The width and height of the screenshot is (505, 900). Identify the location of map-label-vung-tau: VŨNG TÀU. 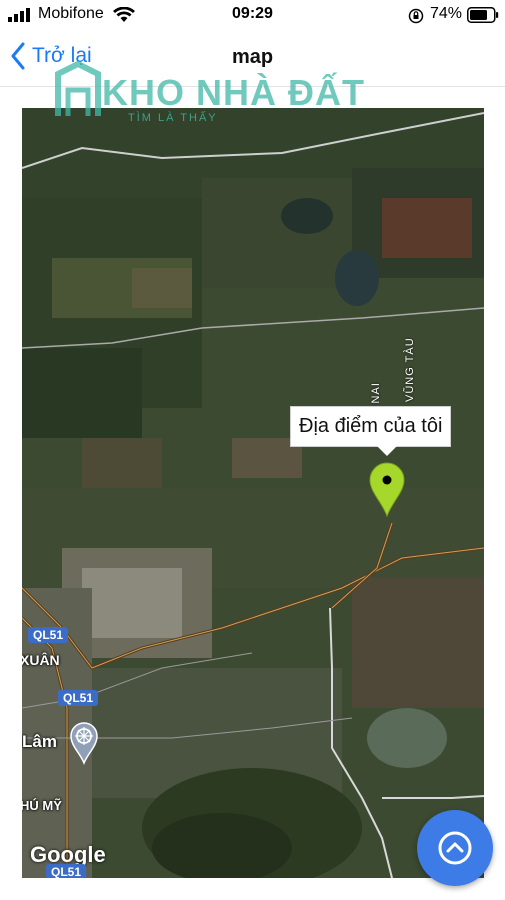
(410, 369).